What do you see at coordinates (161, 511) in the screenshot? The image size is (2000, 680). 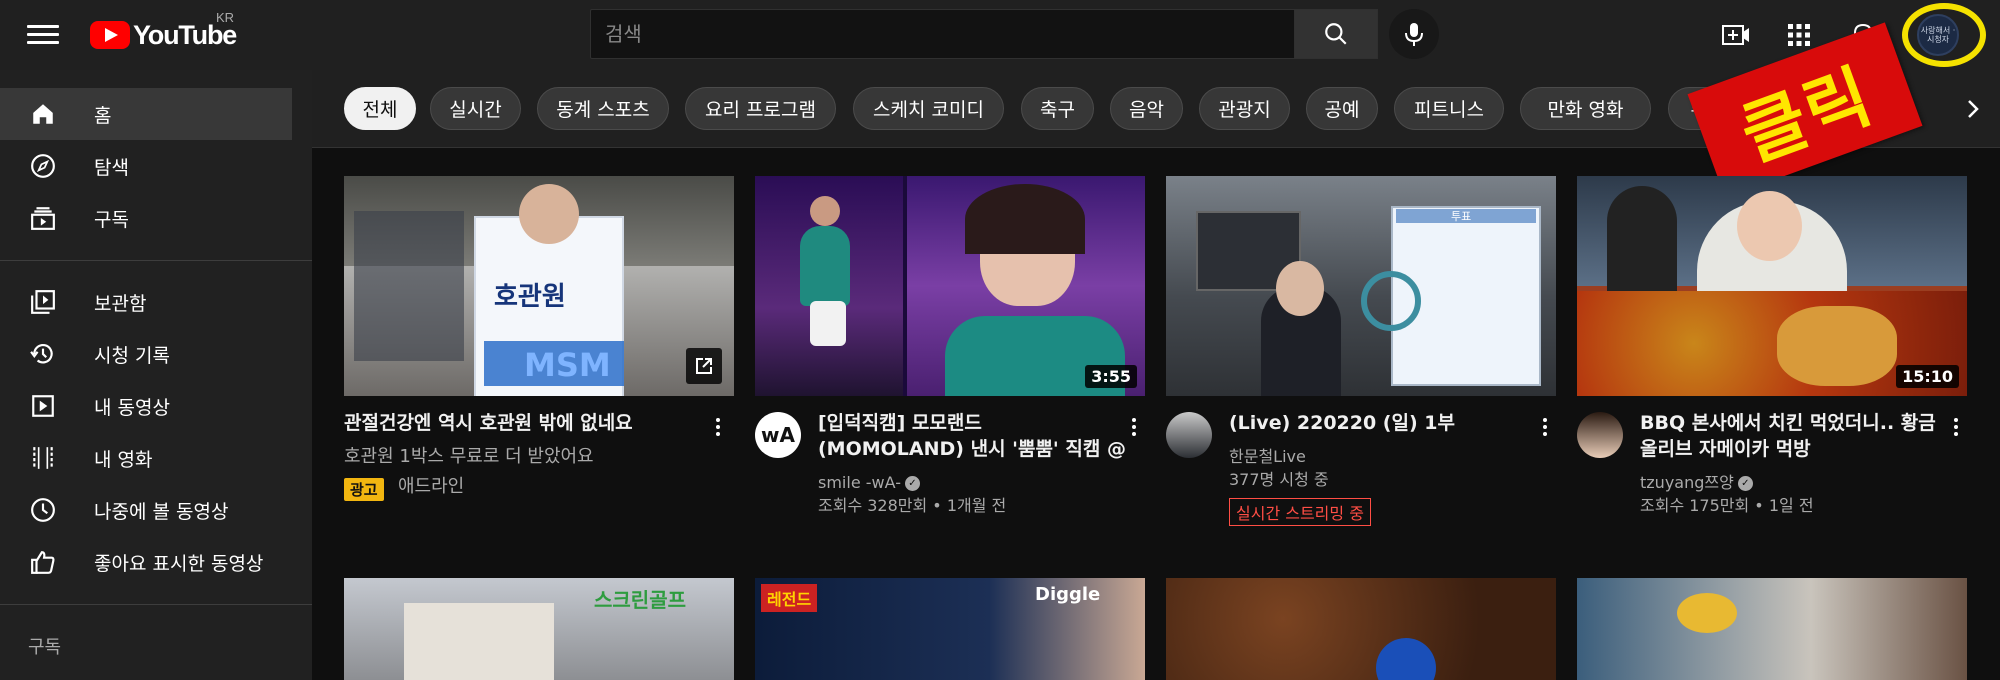 I see `sidebar-item-label: 나중에 볼 동영상` at bounding box center [161, 511].